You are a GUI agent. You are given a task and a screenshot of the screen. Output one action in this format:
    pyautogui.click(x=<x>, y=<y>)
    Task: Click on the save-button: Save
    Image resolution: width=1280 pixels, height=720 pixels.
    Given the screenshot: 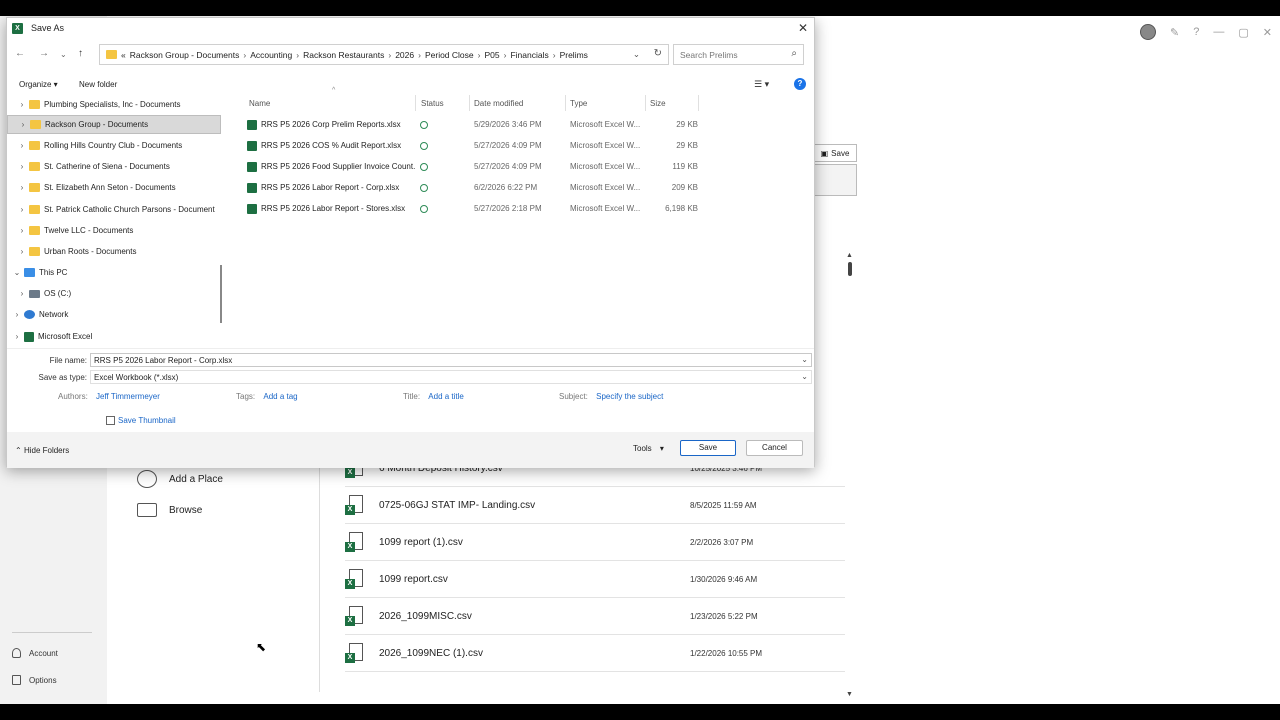 What is the action you would take?
    pyautogui.click(x=708, y=448)
    